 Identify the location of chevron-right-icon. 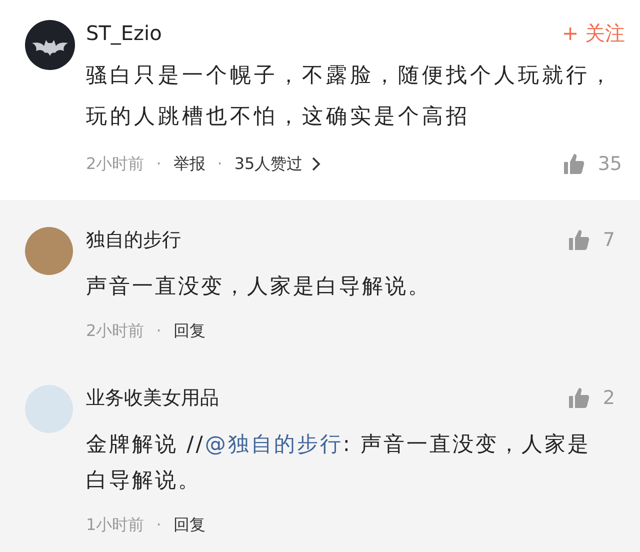
(315, 164).